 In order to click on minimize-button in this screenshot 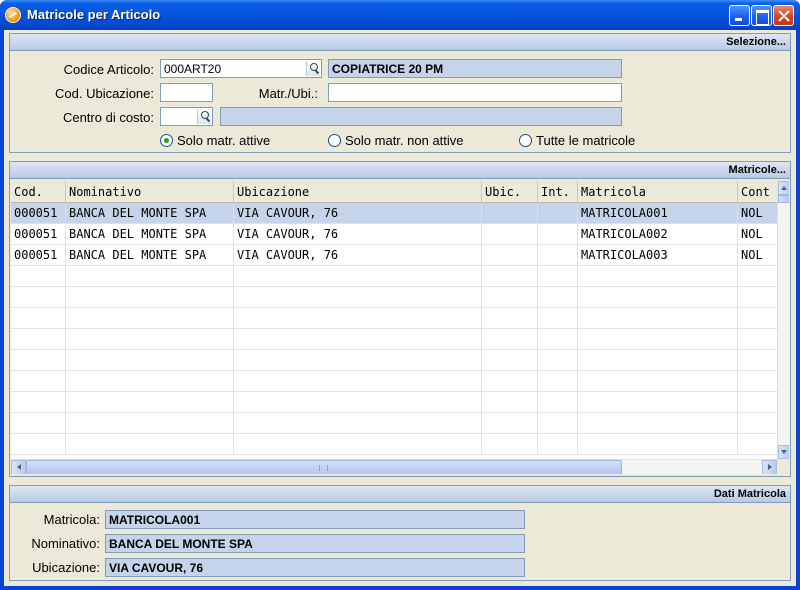, I will do `click(739, 15)`.